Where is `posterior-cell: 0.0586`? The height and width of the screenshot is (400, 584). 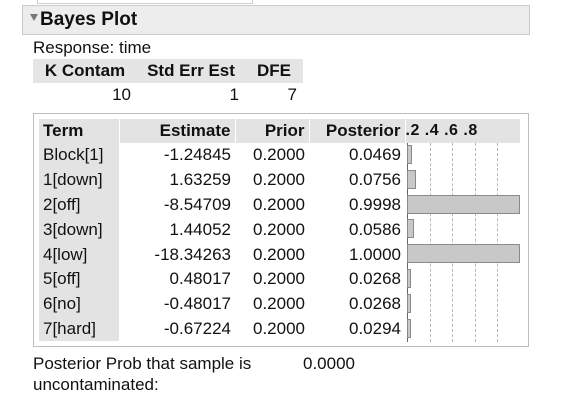 posterior-cell: 0.0586 is located at coordinates (375, 229).